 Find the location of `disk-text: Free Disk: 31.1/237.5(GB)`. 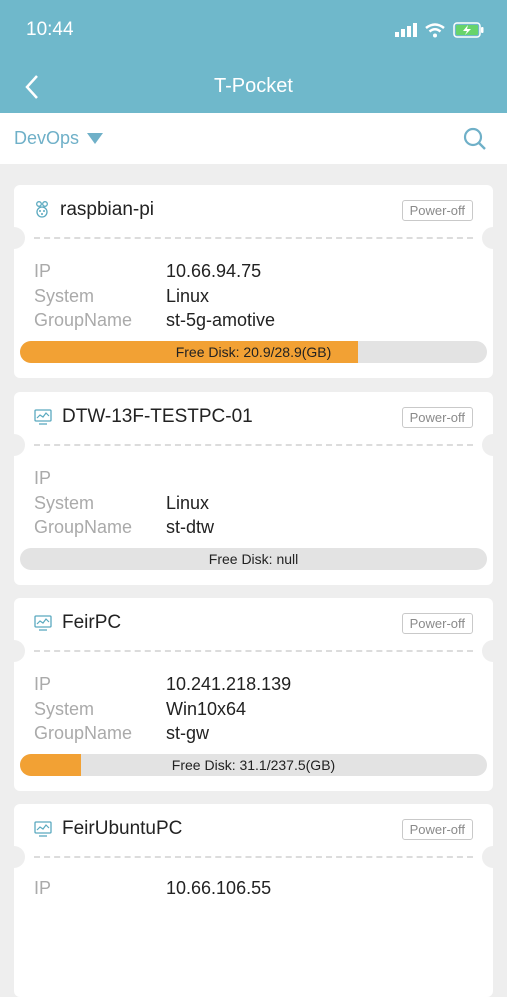

disk-text: Free Disk: 31.1/237.5(GB) is located at coordinates (253, 765).